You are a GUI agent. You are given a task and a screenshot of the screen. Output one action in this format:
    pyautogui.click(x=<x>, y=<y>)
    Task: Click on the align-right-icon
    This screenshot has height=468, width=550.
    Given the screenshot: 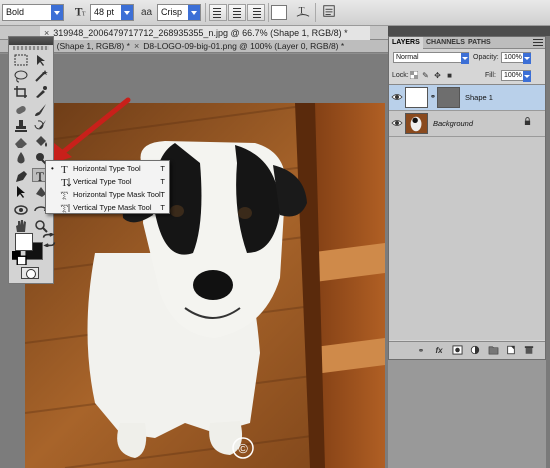 What is the action you would take?
    pyautogui.click(x=256, y=12)
    